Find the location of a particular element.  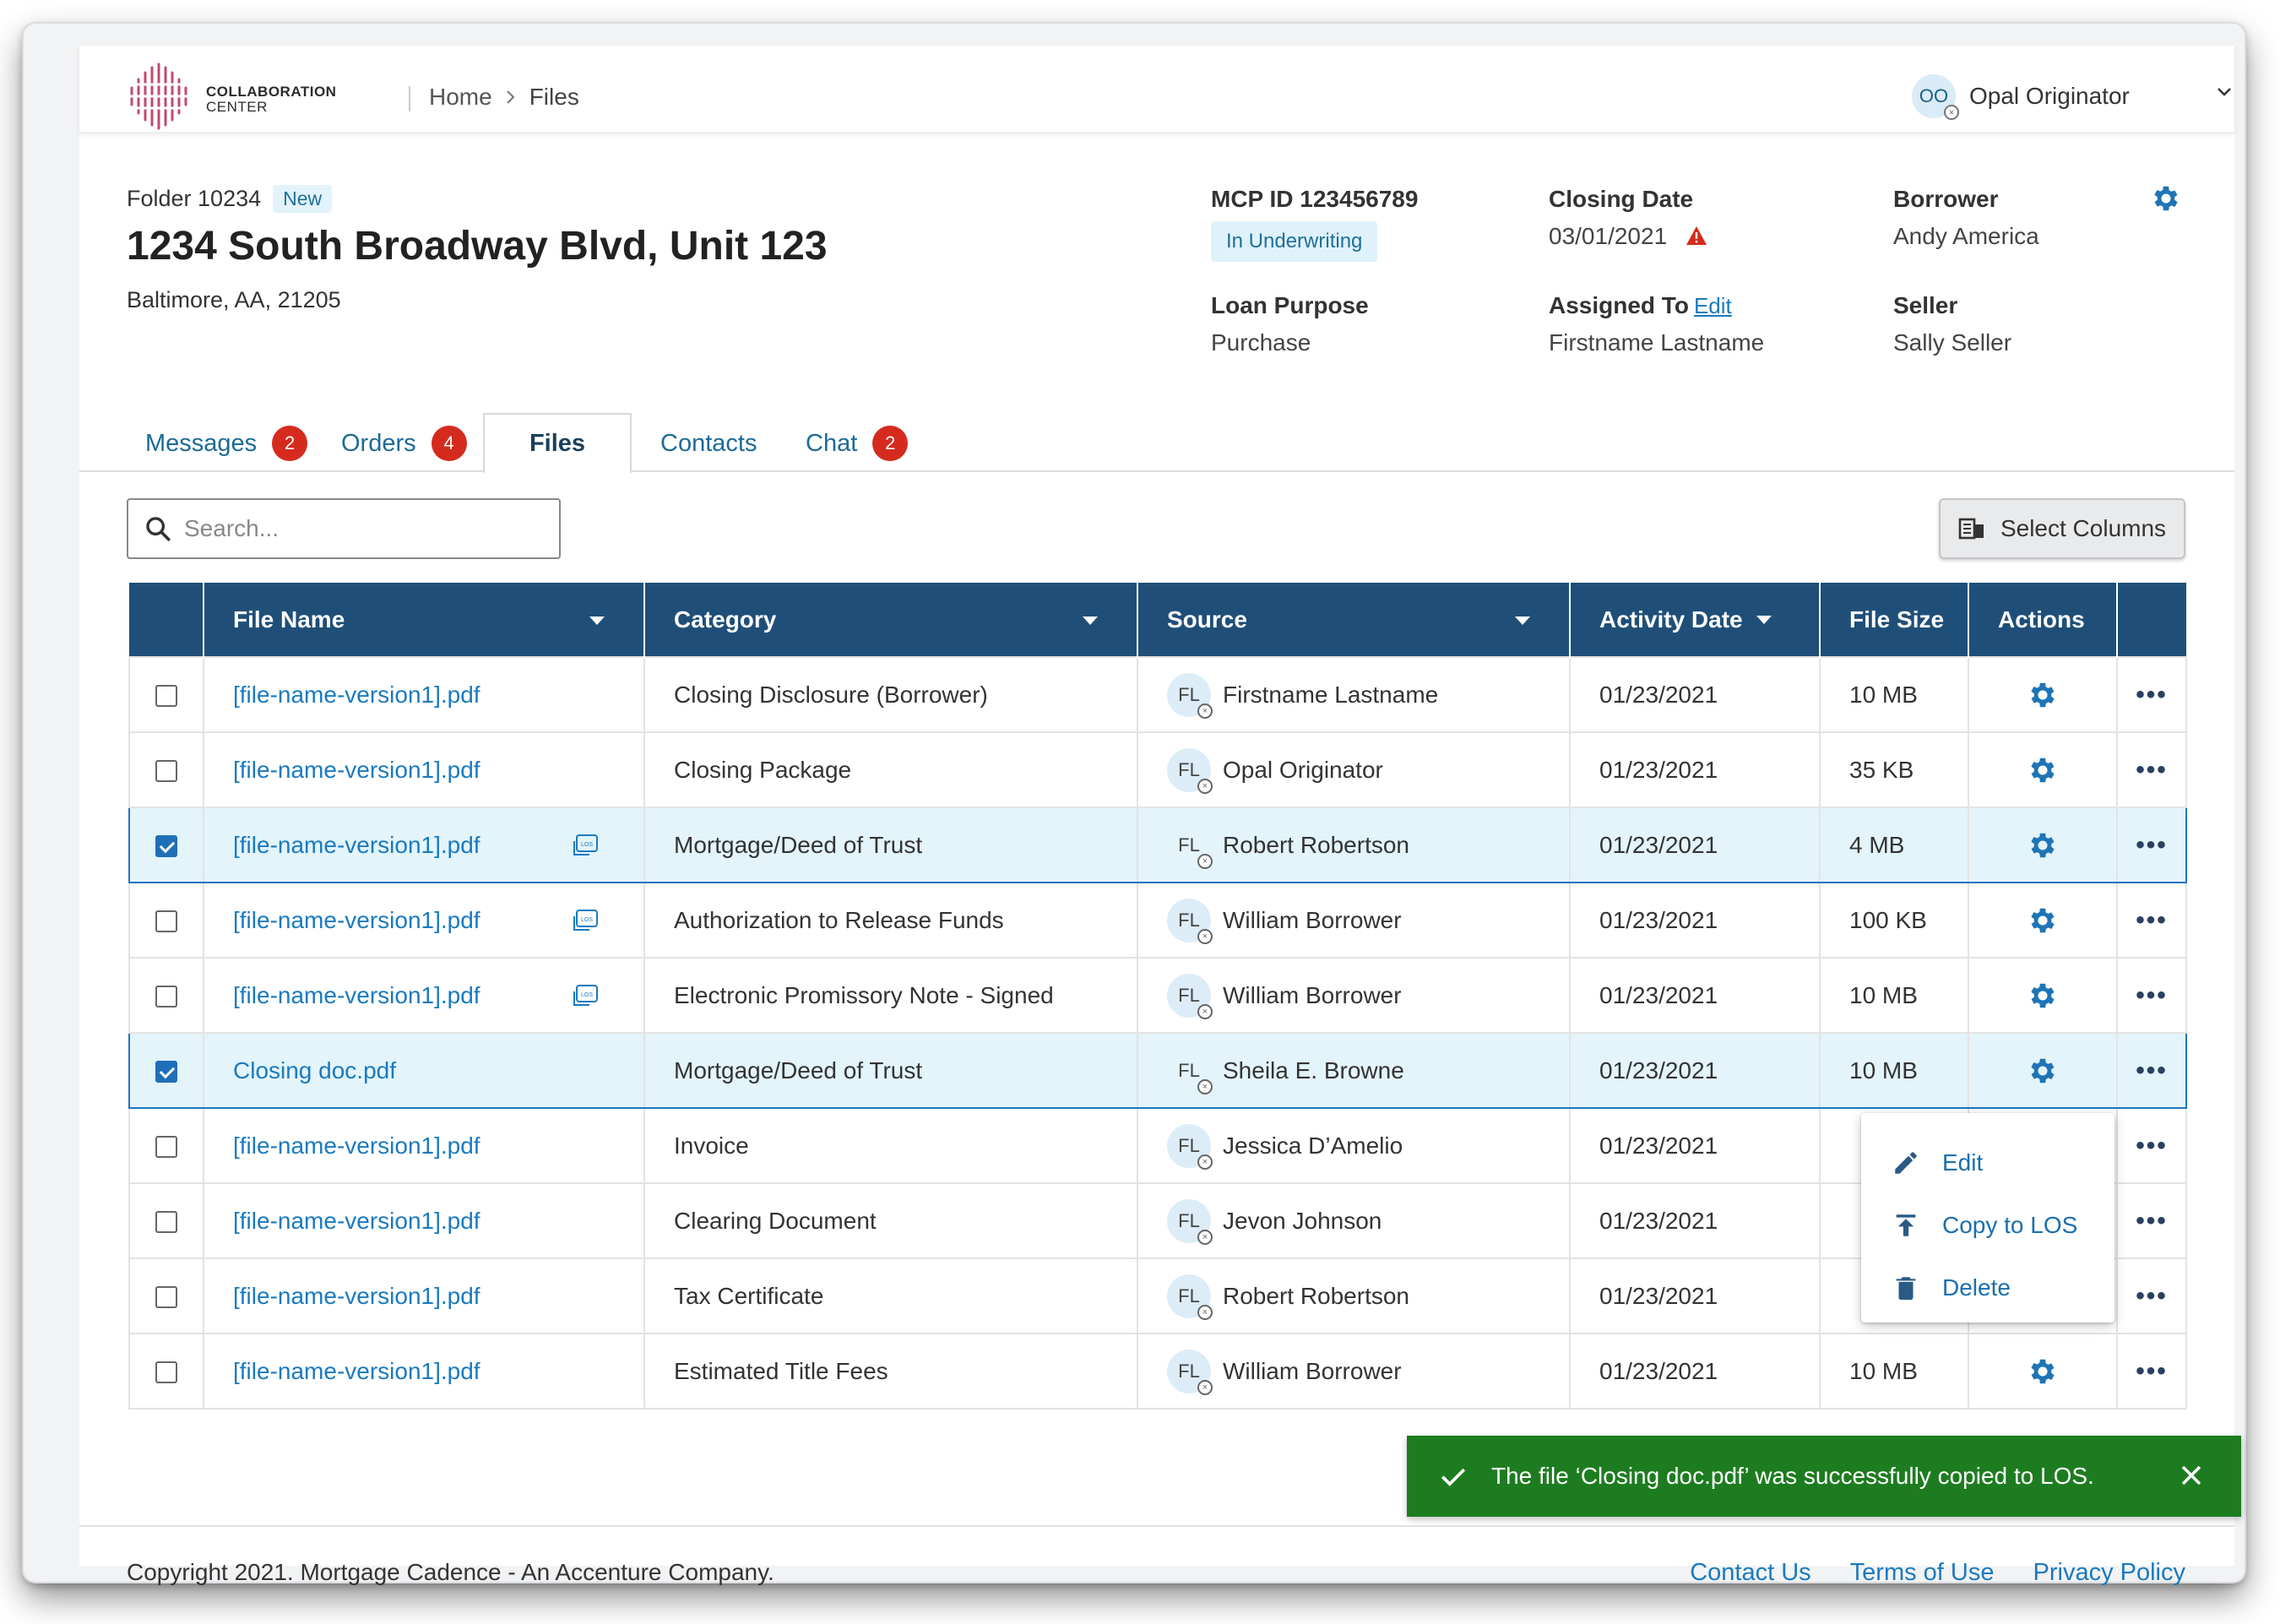

tab-messages: Messages 2 is located at coordinates (226, 443).